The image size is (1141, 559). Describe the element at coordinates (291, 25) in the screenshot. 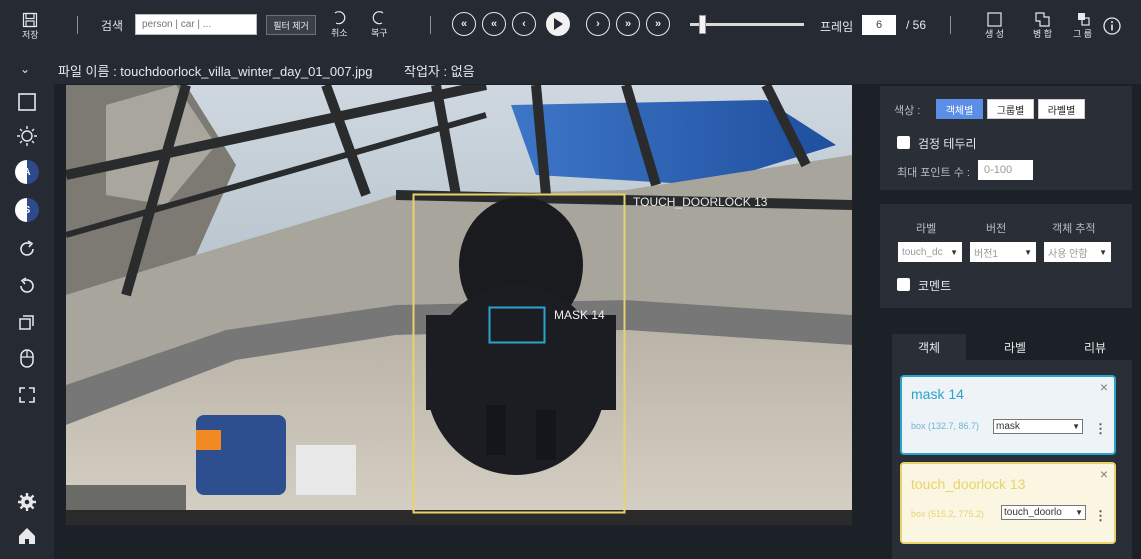

I see `filter-reset-button: 필터 제거` at that location.